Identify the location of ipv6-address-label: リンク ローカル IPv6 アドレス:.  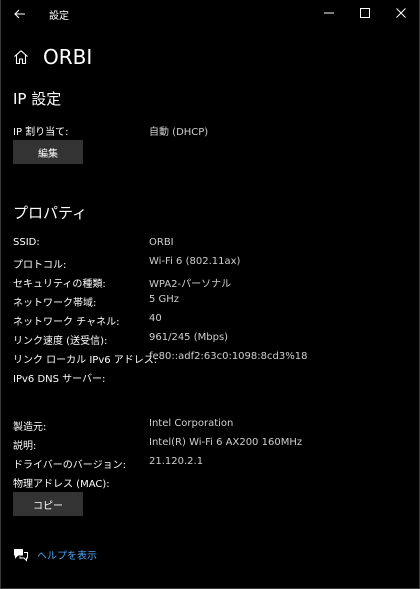
(85, 360).